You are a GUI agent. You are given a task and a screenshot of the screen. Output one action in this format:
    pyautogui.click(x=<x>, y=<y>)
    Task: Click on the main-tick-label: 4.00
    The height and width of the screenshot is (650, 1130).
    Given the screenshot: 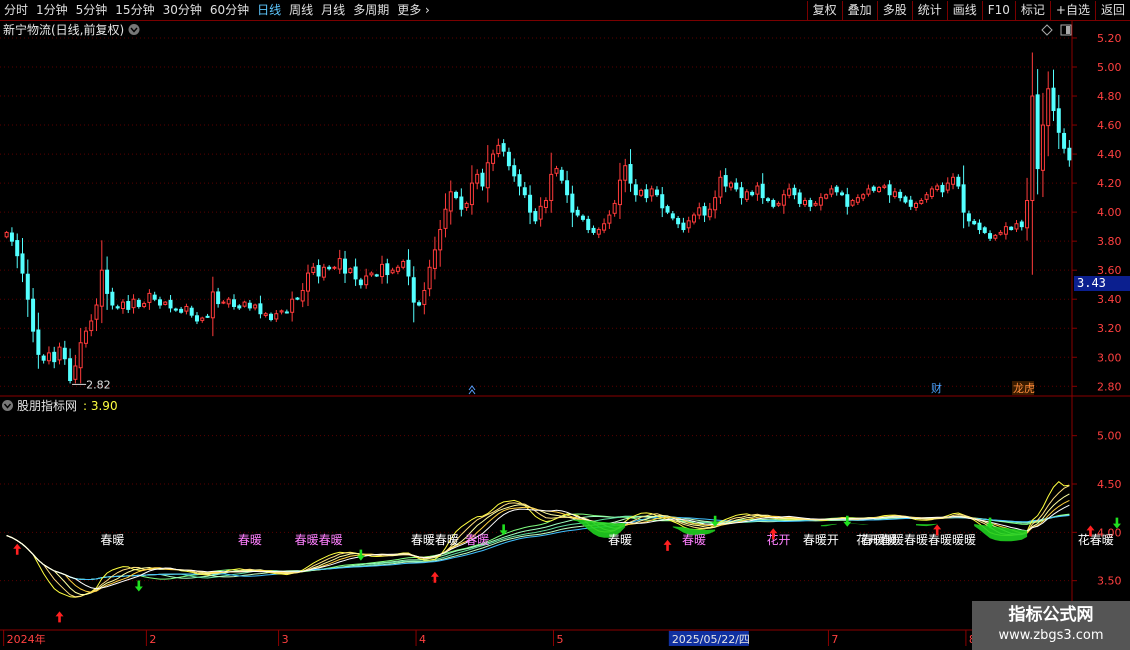 What is the action you would take?
    pyautogui.click(x=1109, y=212)
    